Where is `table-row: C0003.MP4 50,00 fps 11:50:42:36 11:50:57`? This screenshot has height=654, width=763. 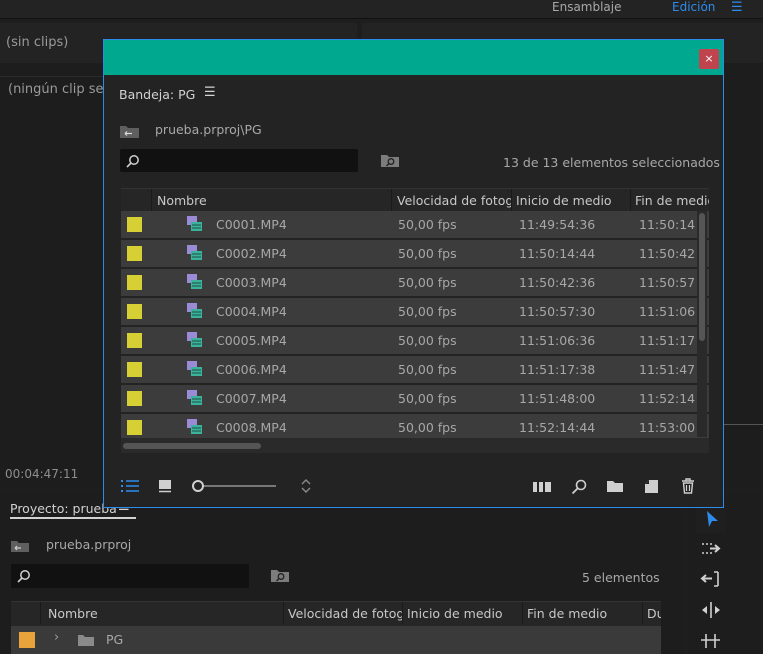
table-row: C0003.MP4 50,00 fps 11:50:42:36 11:50:57 is located at coordinates (415, 282).